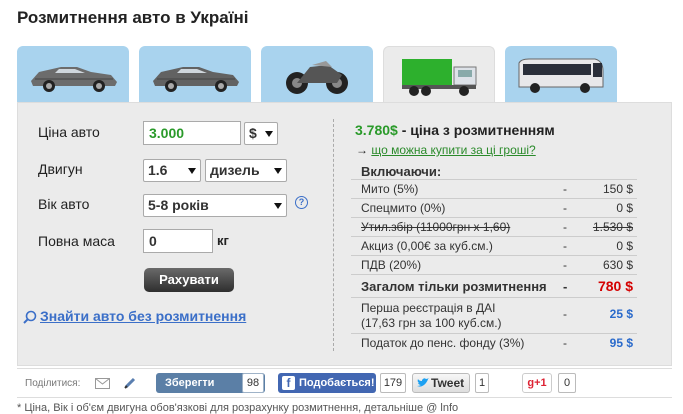 This screenshot has width=683, height=414. I want to click on tab-bus, so click(561, 74).